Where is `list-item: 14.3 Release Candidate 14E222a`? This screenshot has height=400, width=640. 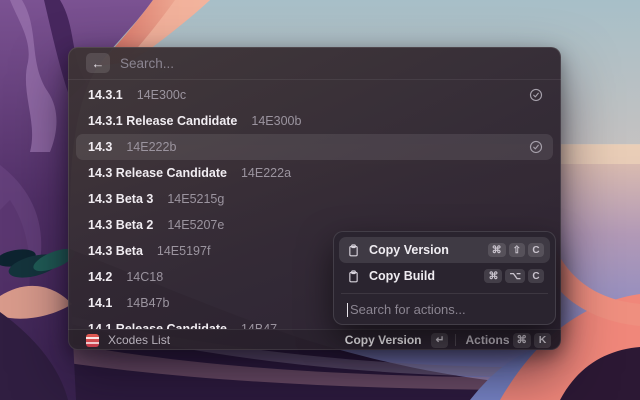
list-item: 14.3 Release Candidate 14E222a is located at coordinates (314, 173).